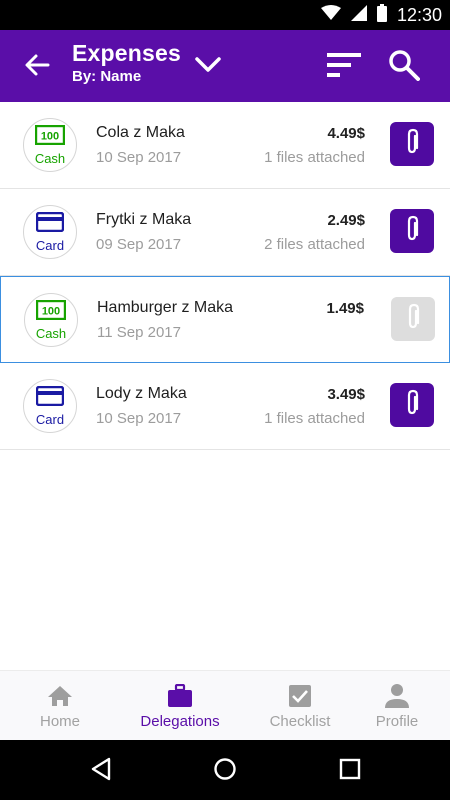  I want to click on expense-name: Hamburger z Maka, so click(165, 307).